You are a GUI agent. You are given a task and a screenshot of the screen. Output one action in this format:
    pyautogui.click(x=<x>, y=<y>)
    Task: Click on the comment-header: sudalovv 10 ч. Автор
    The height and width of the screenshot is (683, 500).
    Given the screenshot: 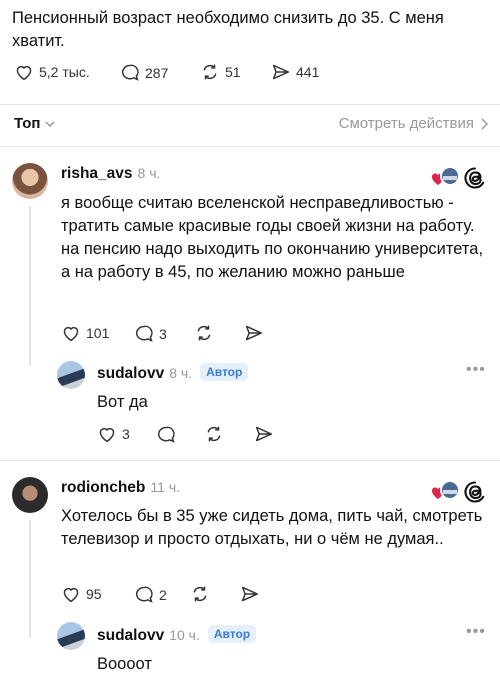 What is the action you would take?
    pyautogui.click(x=177, y=635)
    